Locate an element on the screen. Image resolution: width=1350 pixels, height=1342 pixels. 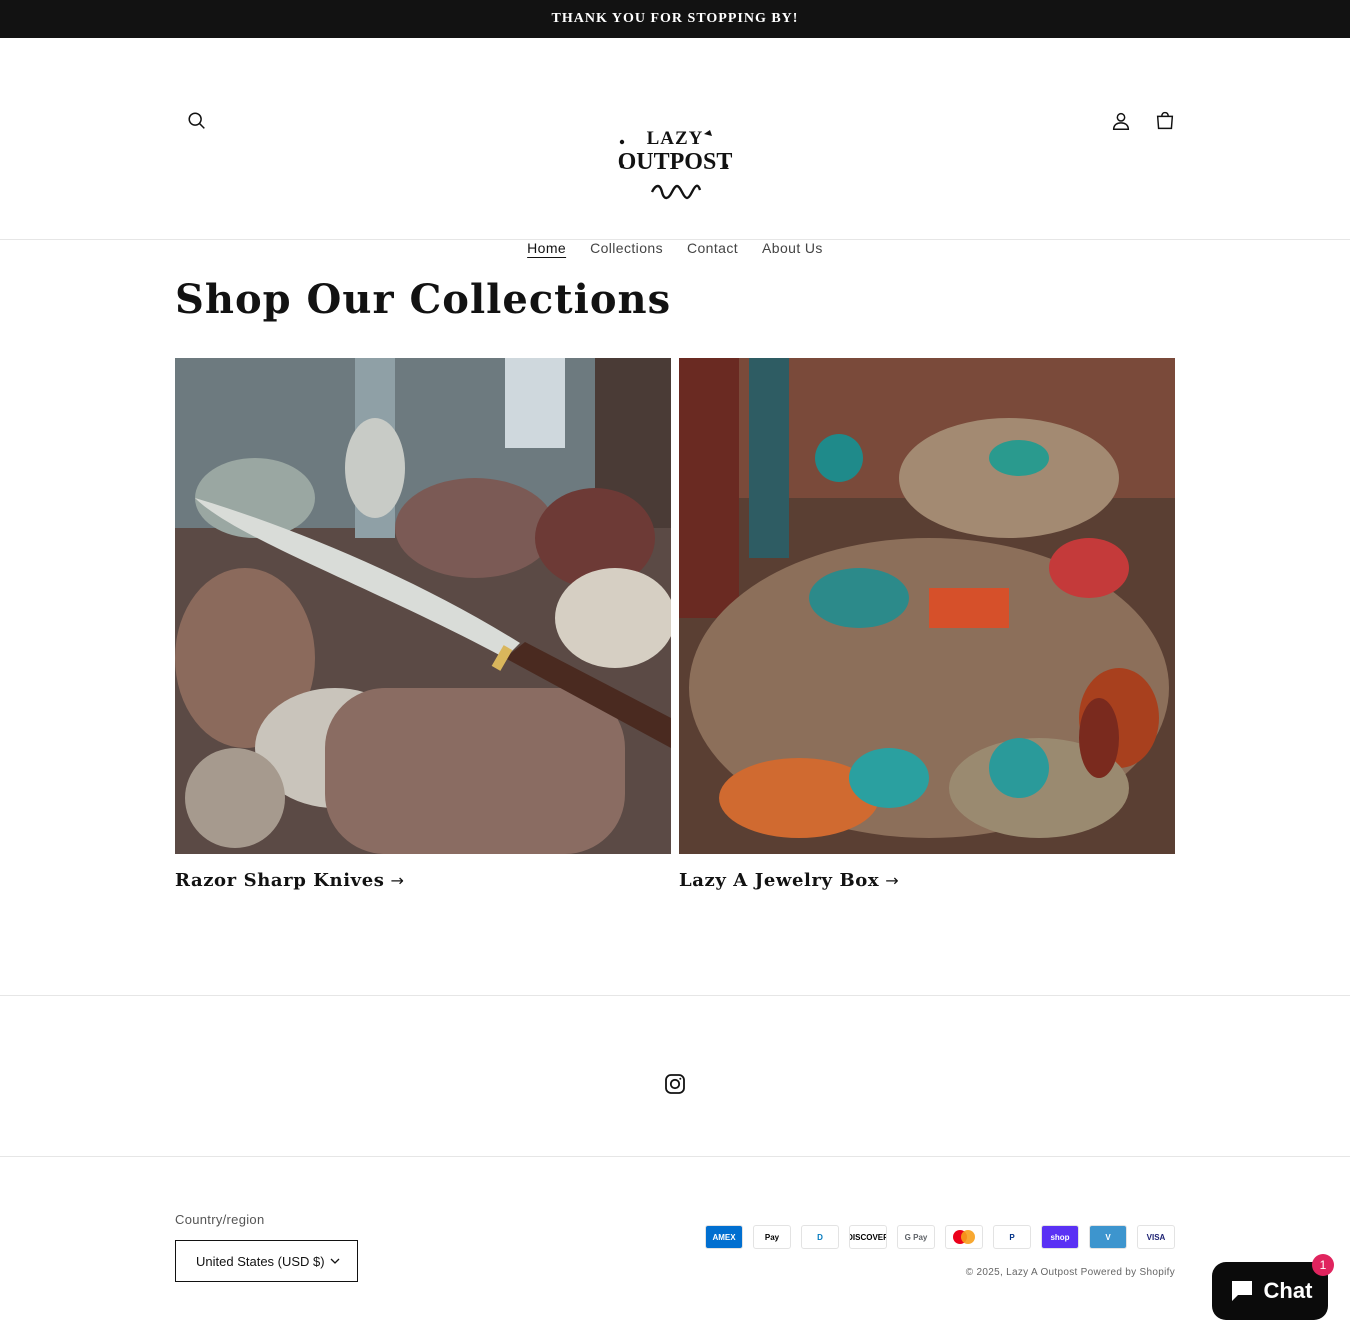
search-icon is located at coordinates (196, 120).